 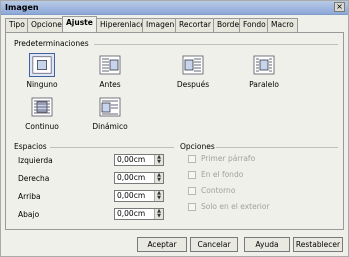 I want to click on spacing-row-izquierda: Izquierda 0,00cm ▲ ▼, so click(x=92, y=160).